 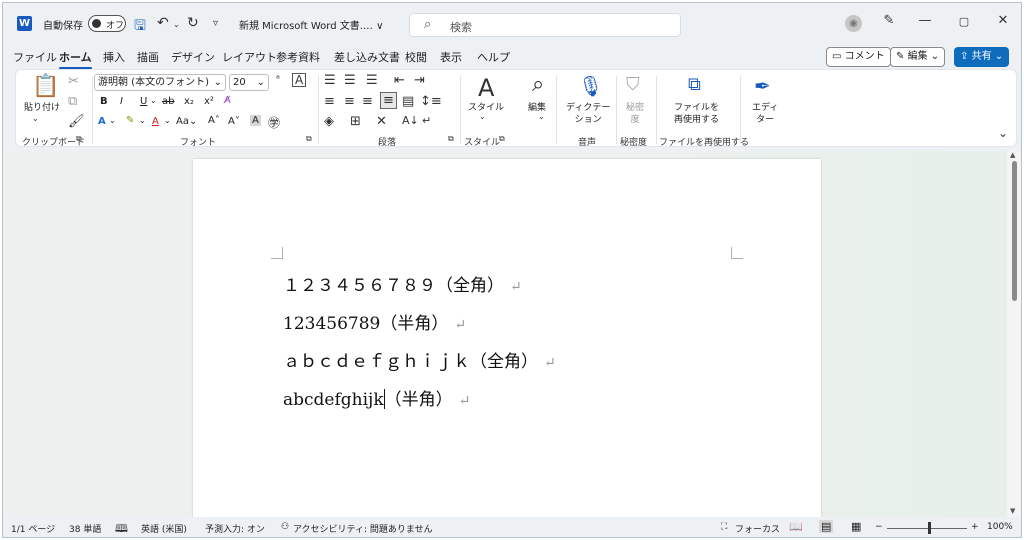 What do you see at coordinates (75, 59) in the screenshot?
I see `tab-home: ホーム` at bounding box center [75, 59].